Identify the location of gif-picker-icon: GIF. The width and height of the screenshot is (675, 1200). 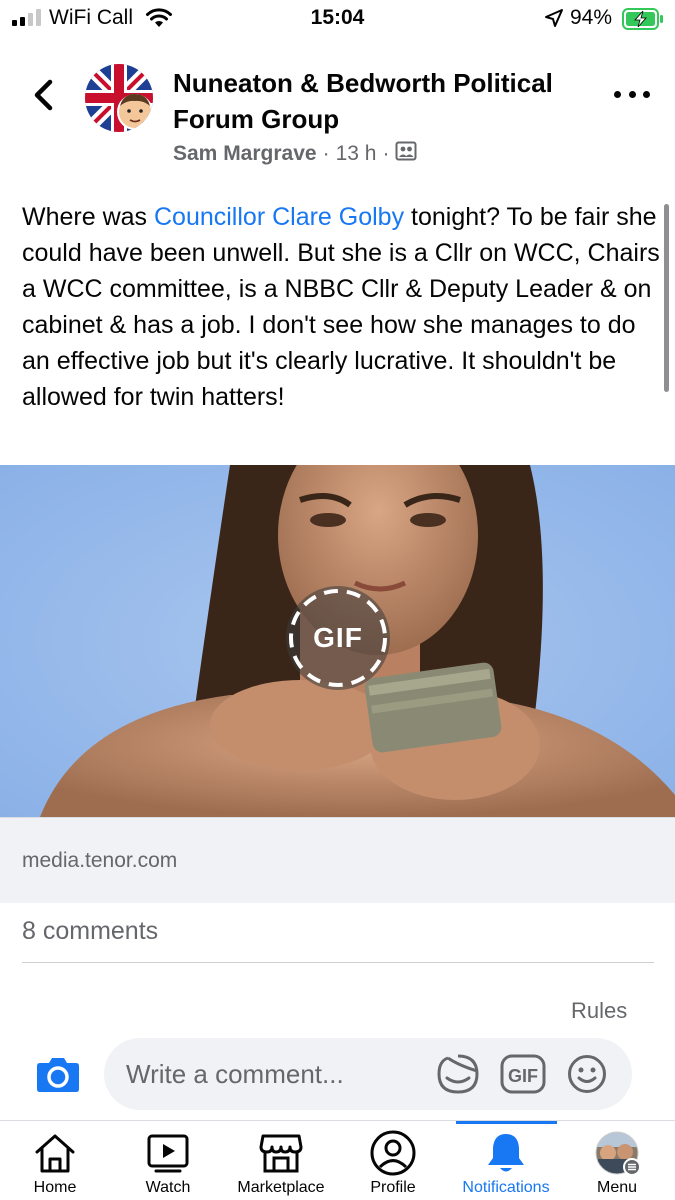
(523, 1076).